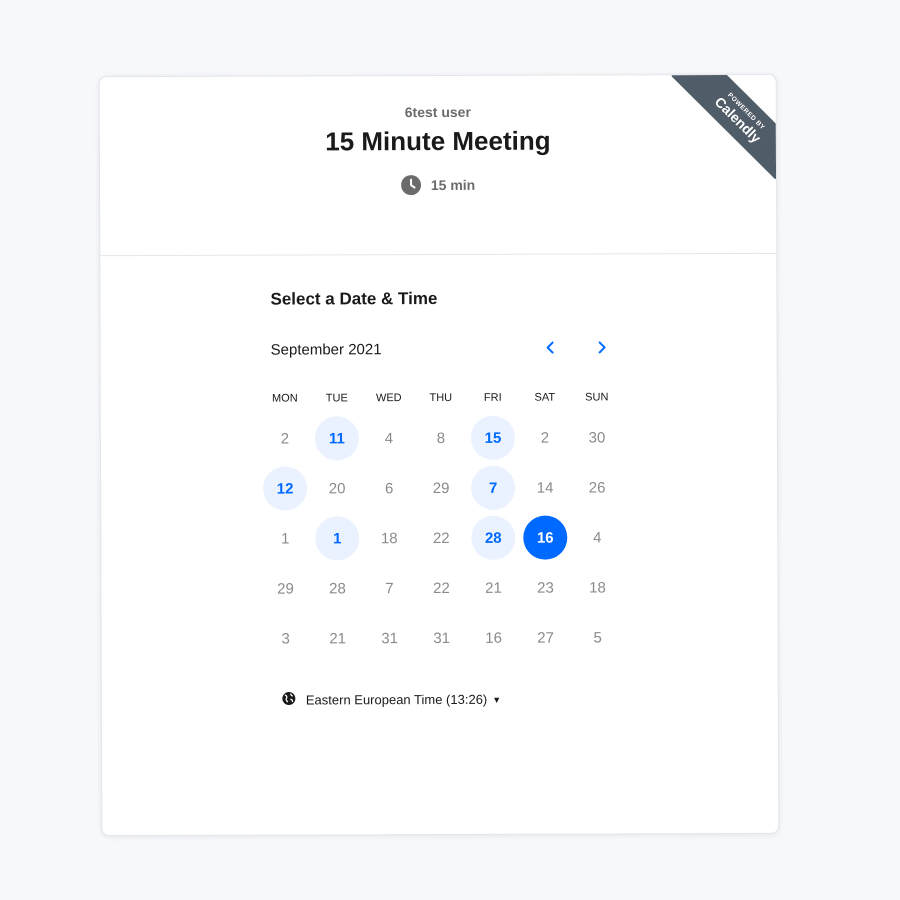 This screenshot has width=900, height=900. I want to click on chevron-right-icon, so click(602, 347).